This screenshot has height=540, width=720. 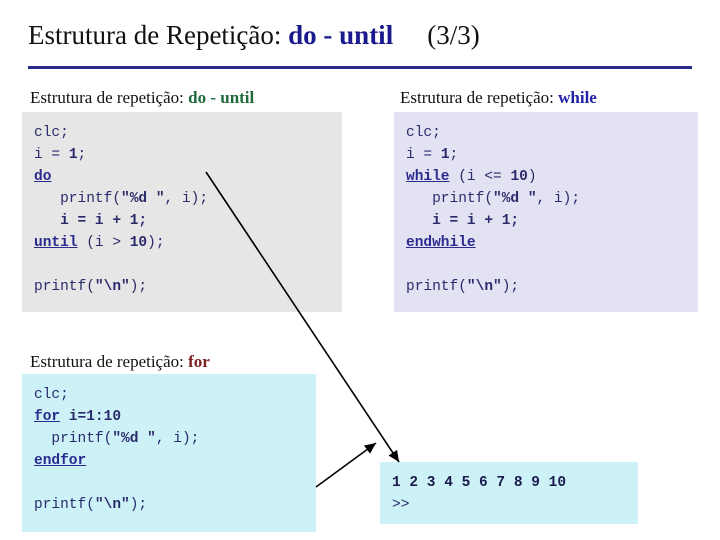 I want to click on heading-do-until: Estrutura de repetição: do - until, so click(x=142, y=98).